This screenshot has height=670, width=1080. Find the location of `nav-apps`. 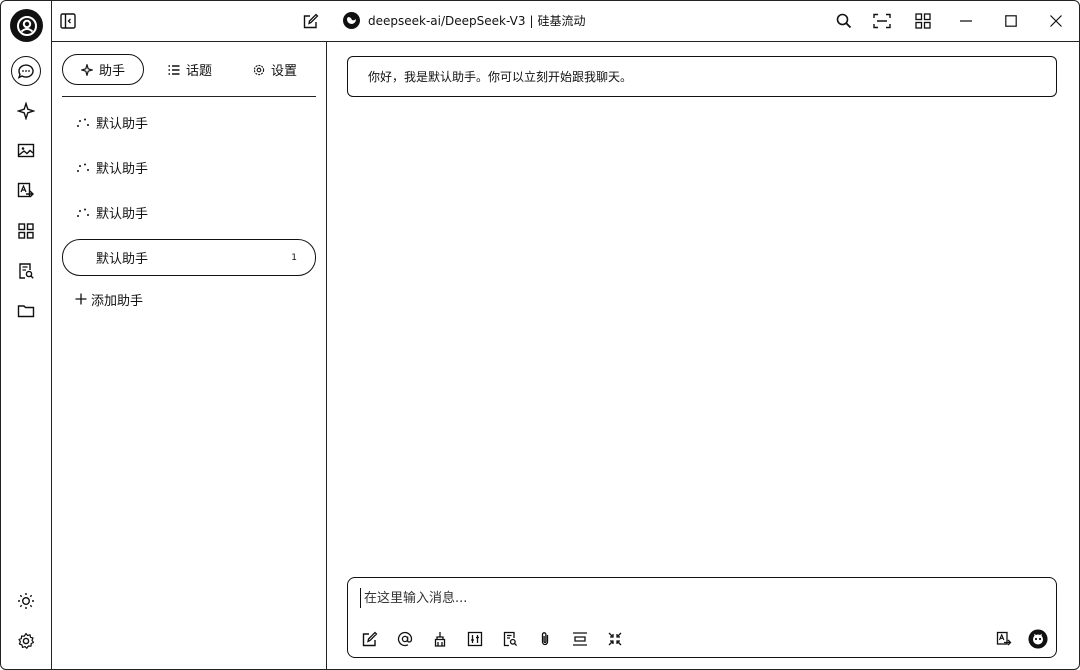

nav-apps is located at coordinates (26, 231).